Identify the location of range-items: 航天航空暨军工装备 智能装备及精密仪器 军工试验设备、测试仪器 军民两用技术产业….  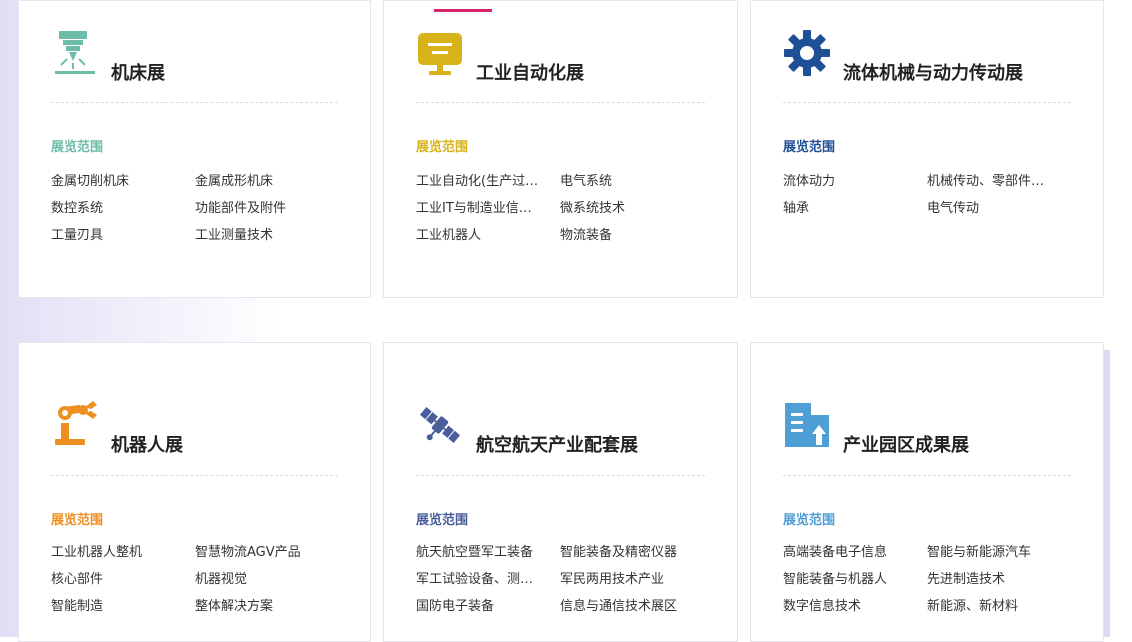
(564, 580).